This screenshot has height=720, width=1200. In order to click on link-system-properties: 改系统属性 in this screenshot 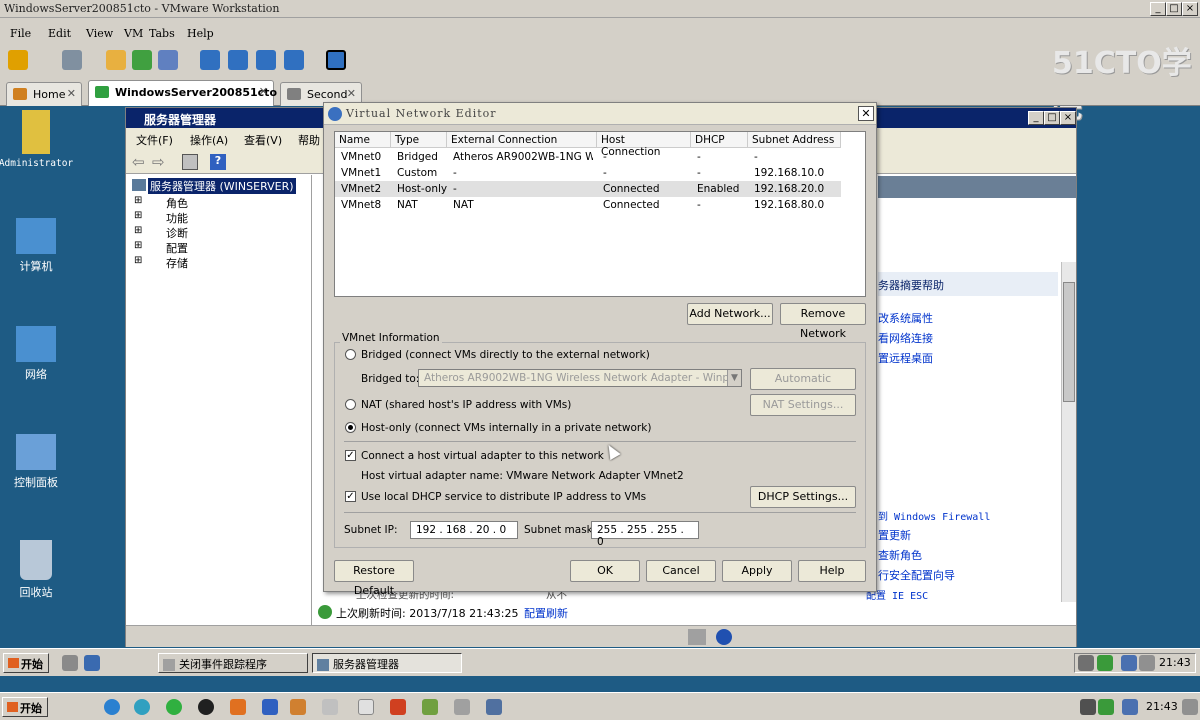, I will do `click(905, 318)`.